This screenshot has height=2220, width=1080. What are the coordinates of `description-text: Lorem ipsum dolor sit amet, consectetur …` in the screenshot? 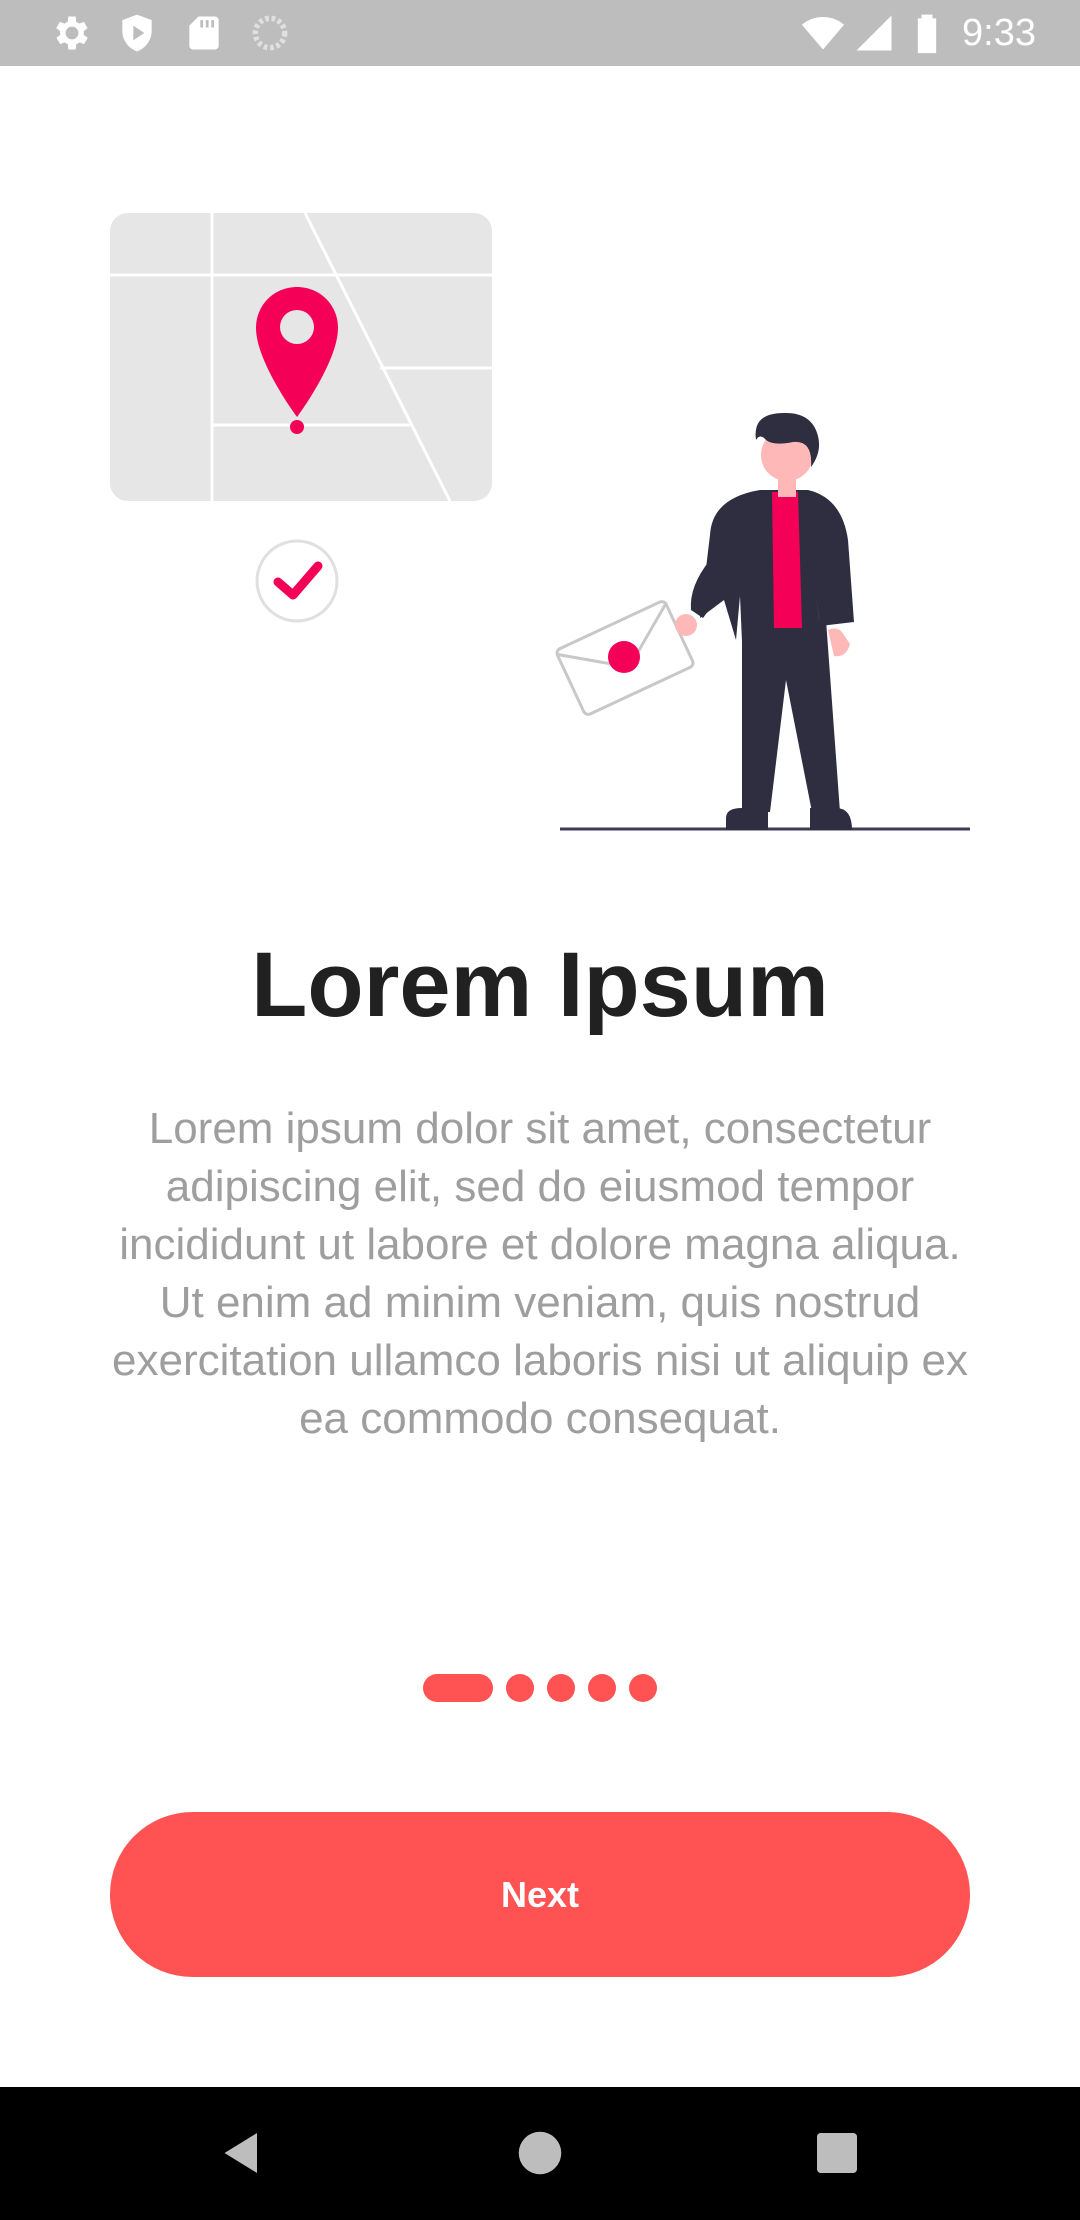 It's located at (540, 1273).